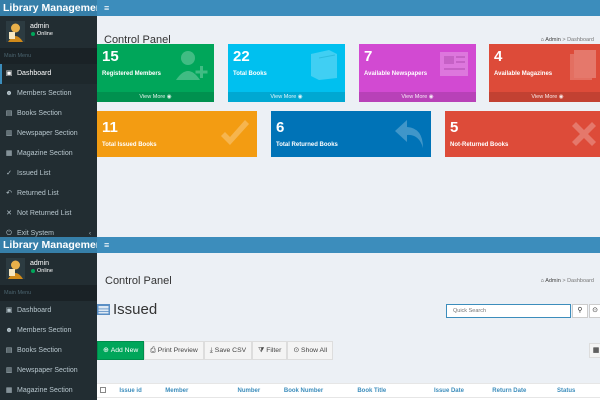 The height and width of the screenshot is (400, 600). What do you see at coordinates (33, 33) in the screenshot?
I see `online-dot-icon` at bounding box center [33, 33].